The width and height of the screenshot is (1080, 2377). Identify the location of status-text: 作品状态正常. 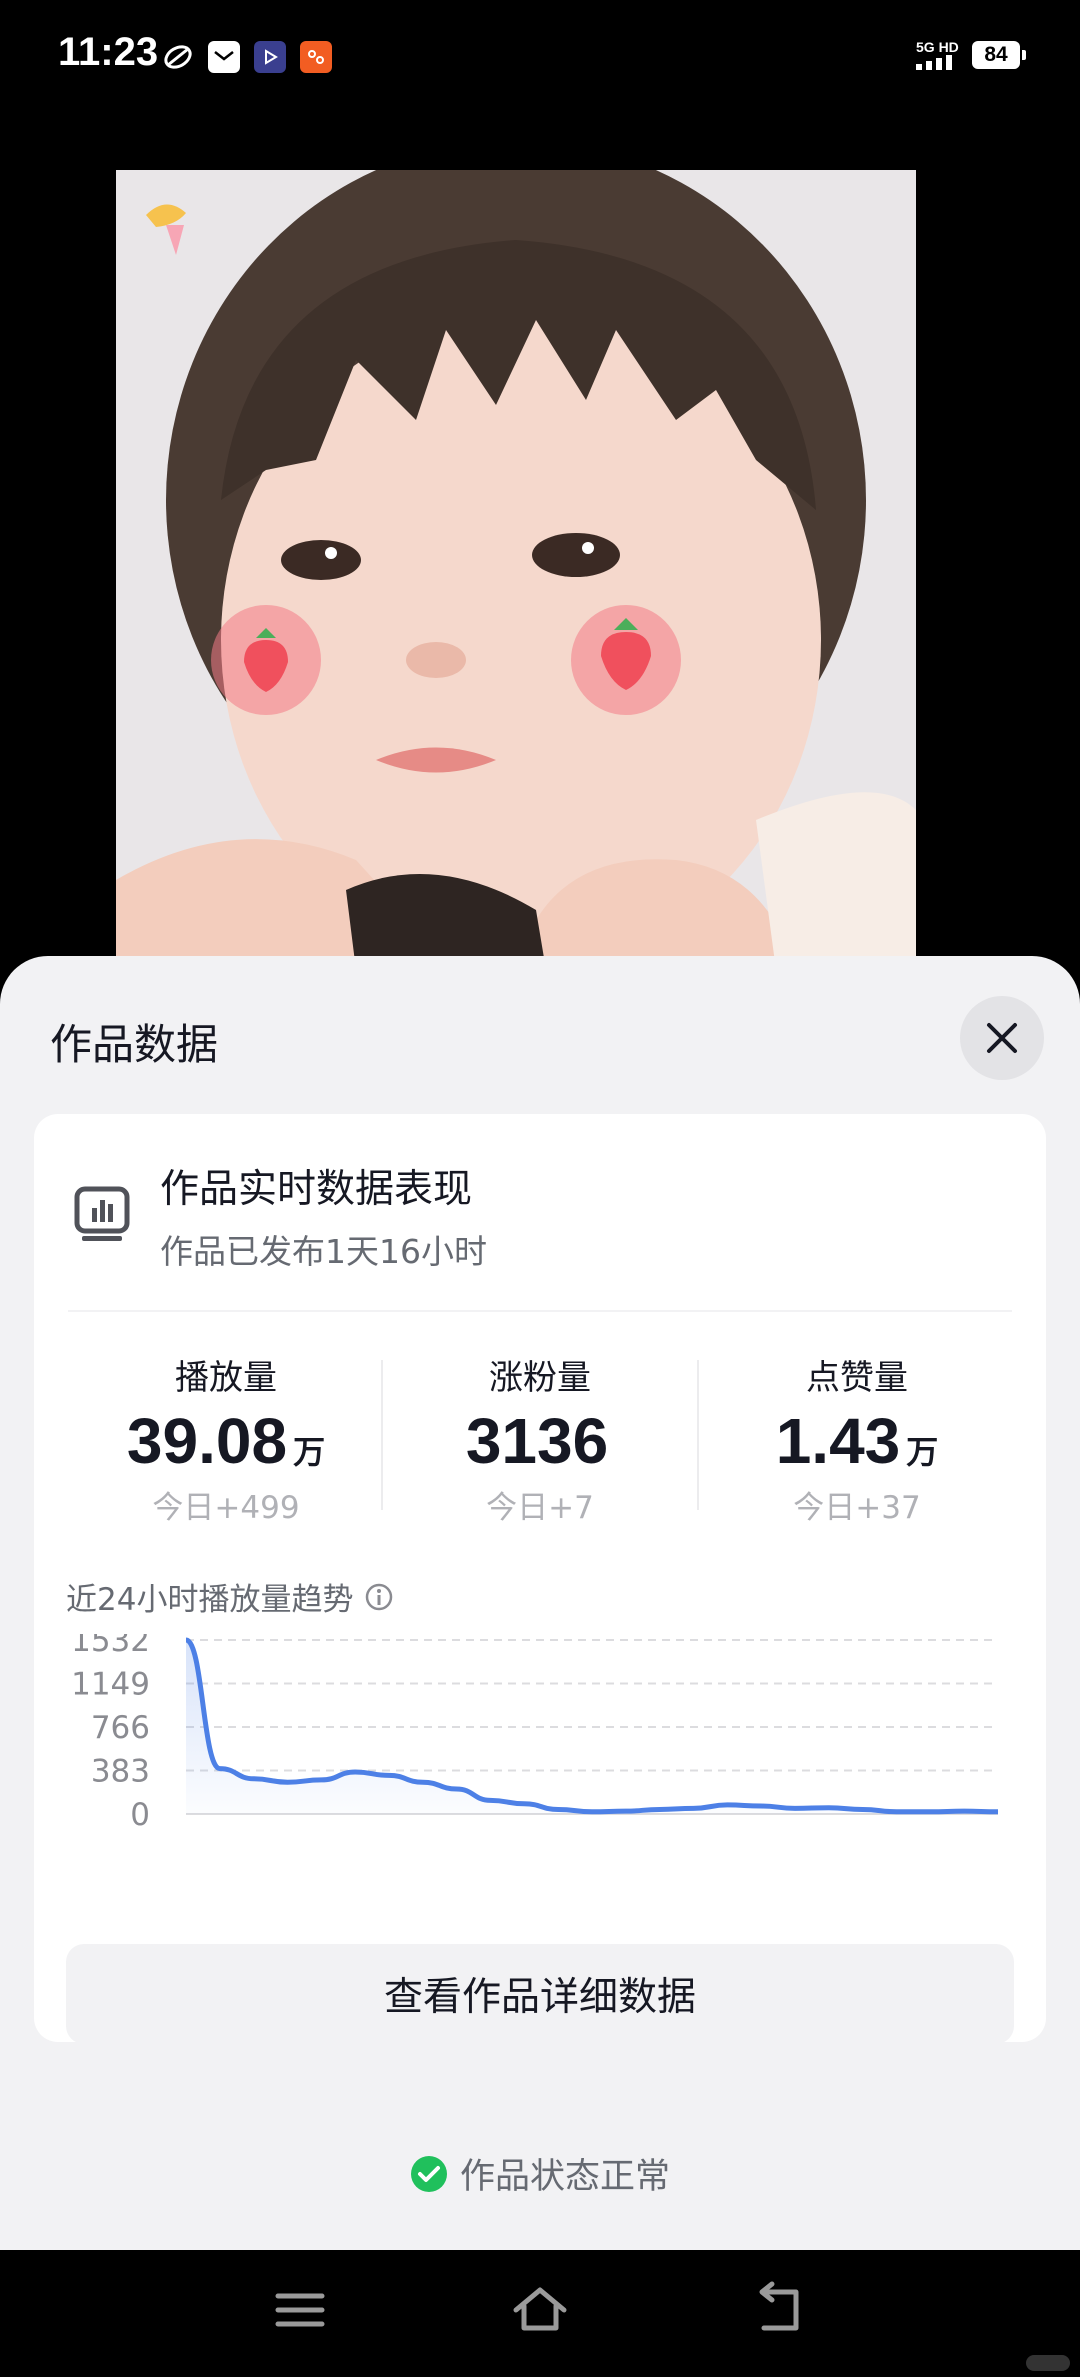
(564, 2177).